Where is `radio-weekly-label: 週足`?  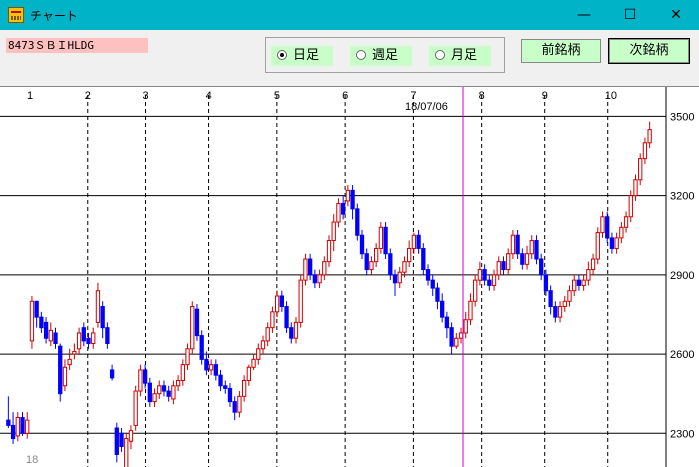
radio-weekly-label: 週足 is located at coordinates (385, 55).